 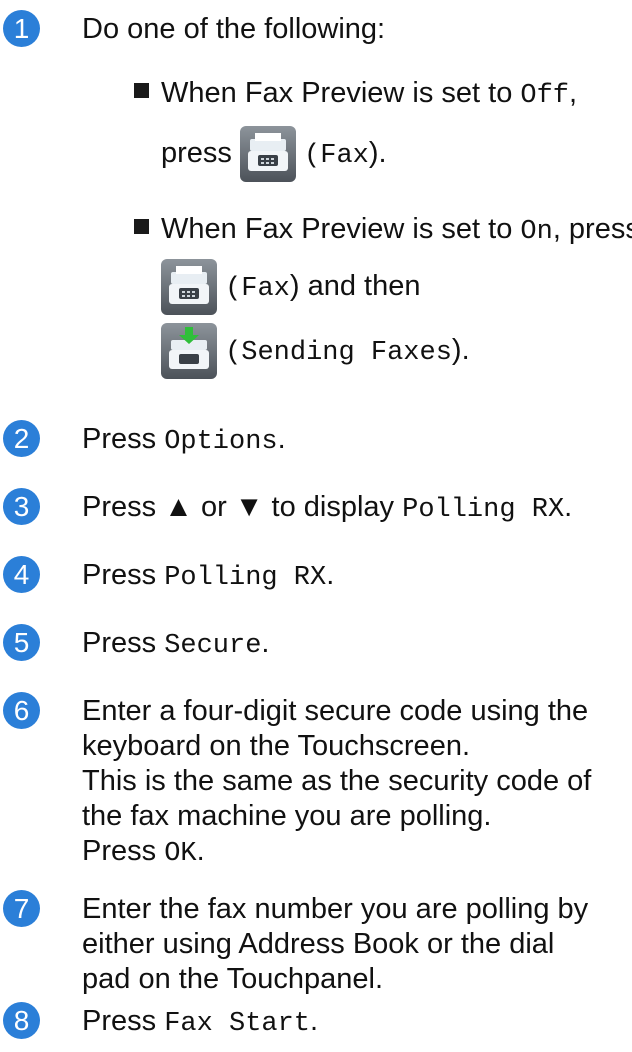 What do you see at coordinates (237, 1024) in the screenshot?
I see `fax-start-label: Fax Start` at bounding box center [237, 1024].